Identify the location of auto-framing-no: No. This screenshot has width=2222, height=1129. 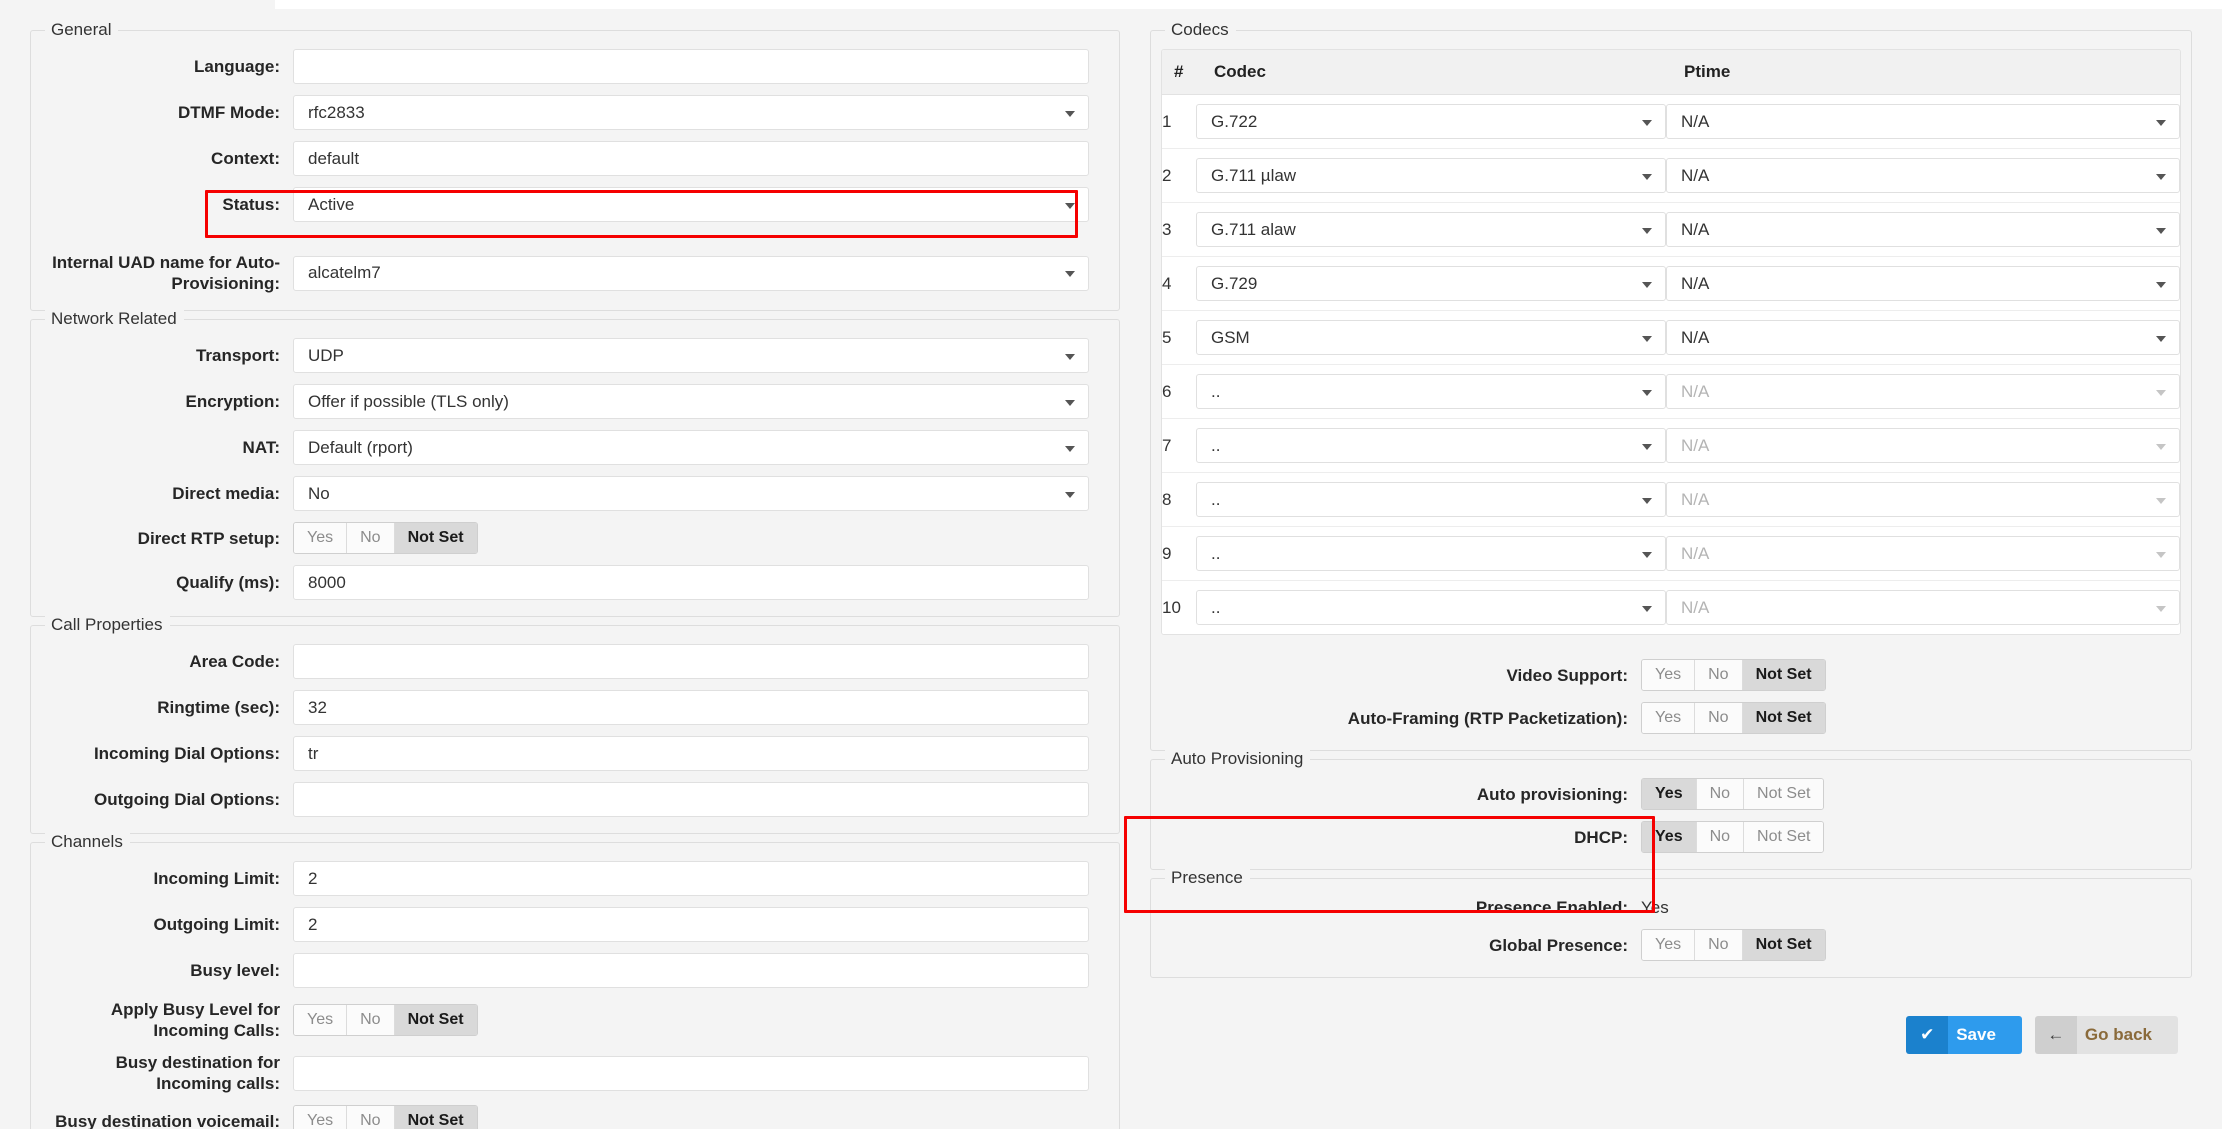
(1719, 718).